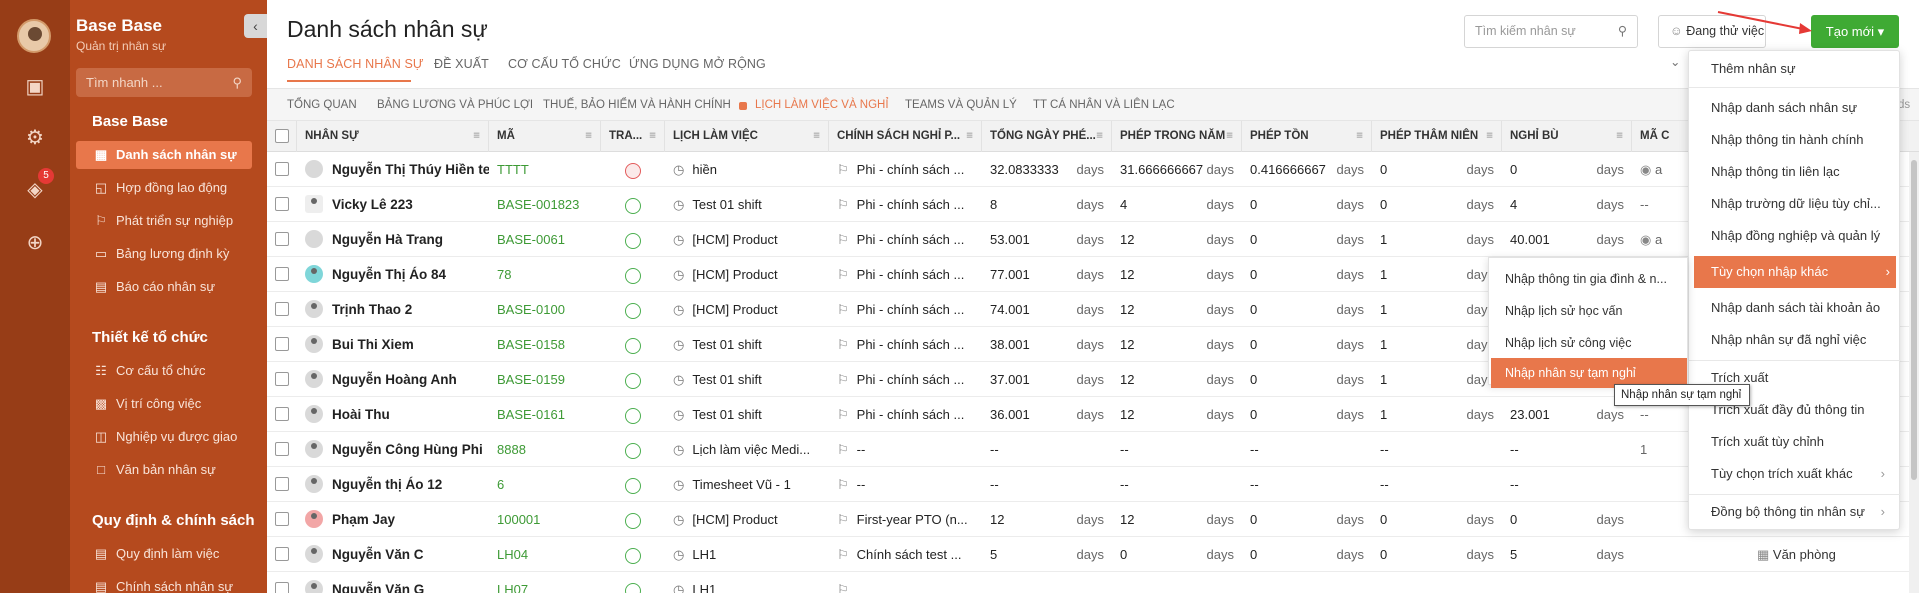 Image resolution: width=1919 pixels, height=593 pixels. Describe the element at coordinates (35, 243) in the screenshot. I see `add-circle-icon: ⊕` at that location.